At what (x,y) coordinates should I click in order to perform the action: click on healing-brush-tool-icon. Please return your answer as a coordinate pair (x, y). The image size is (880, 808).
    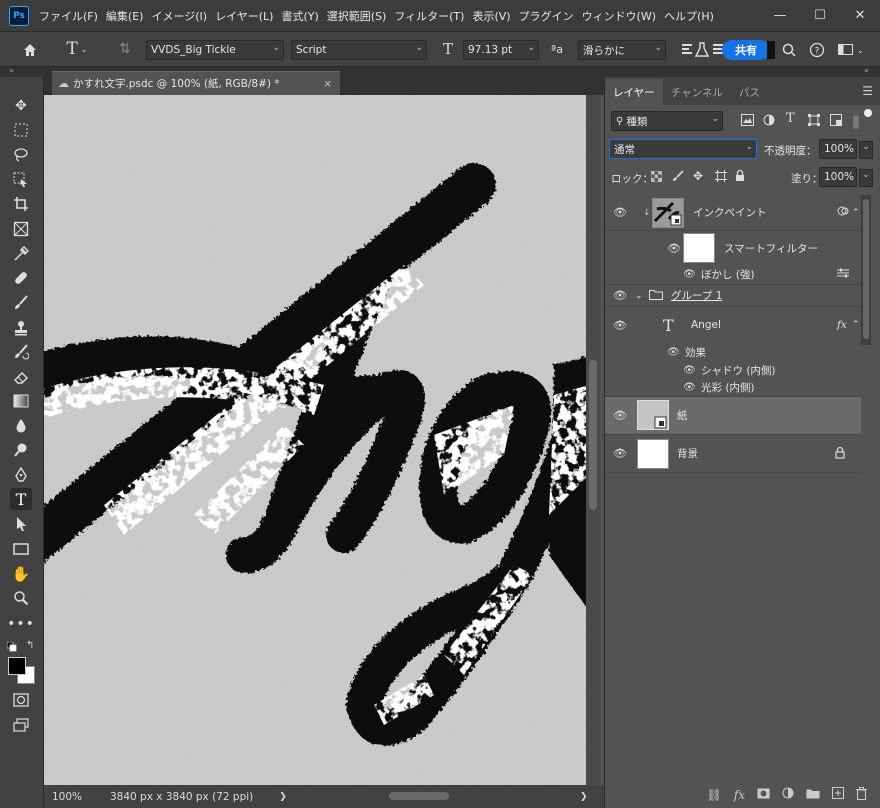
    Looking at the image, I should click on (21, 278).